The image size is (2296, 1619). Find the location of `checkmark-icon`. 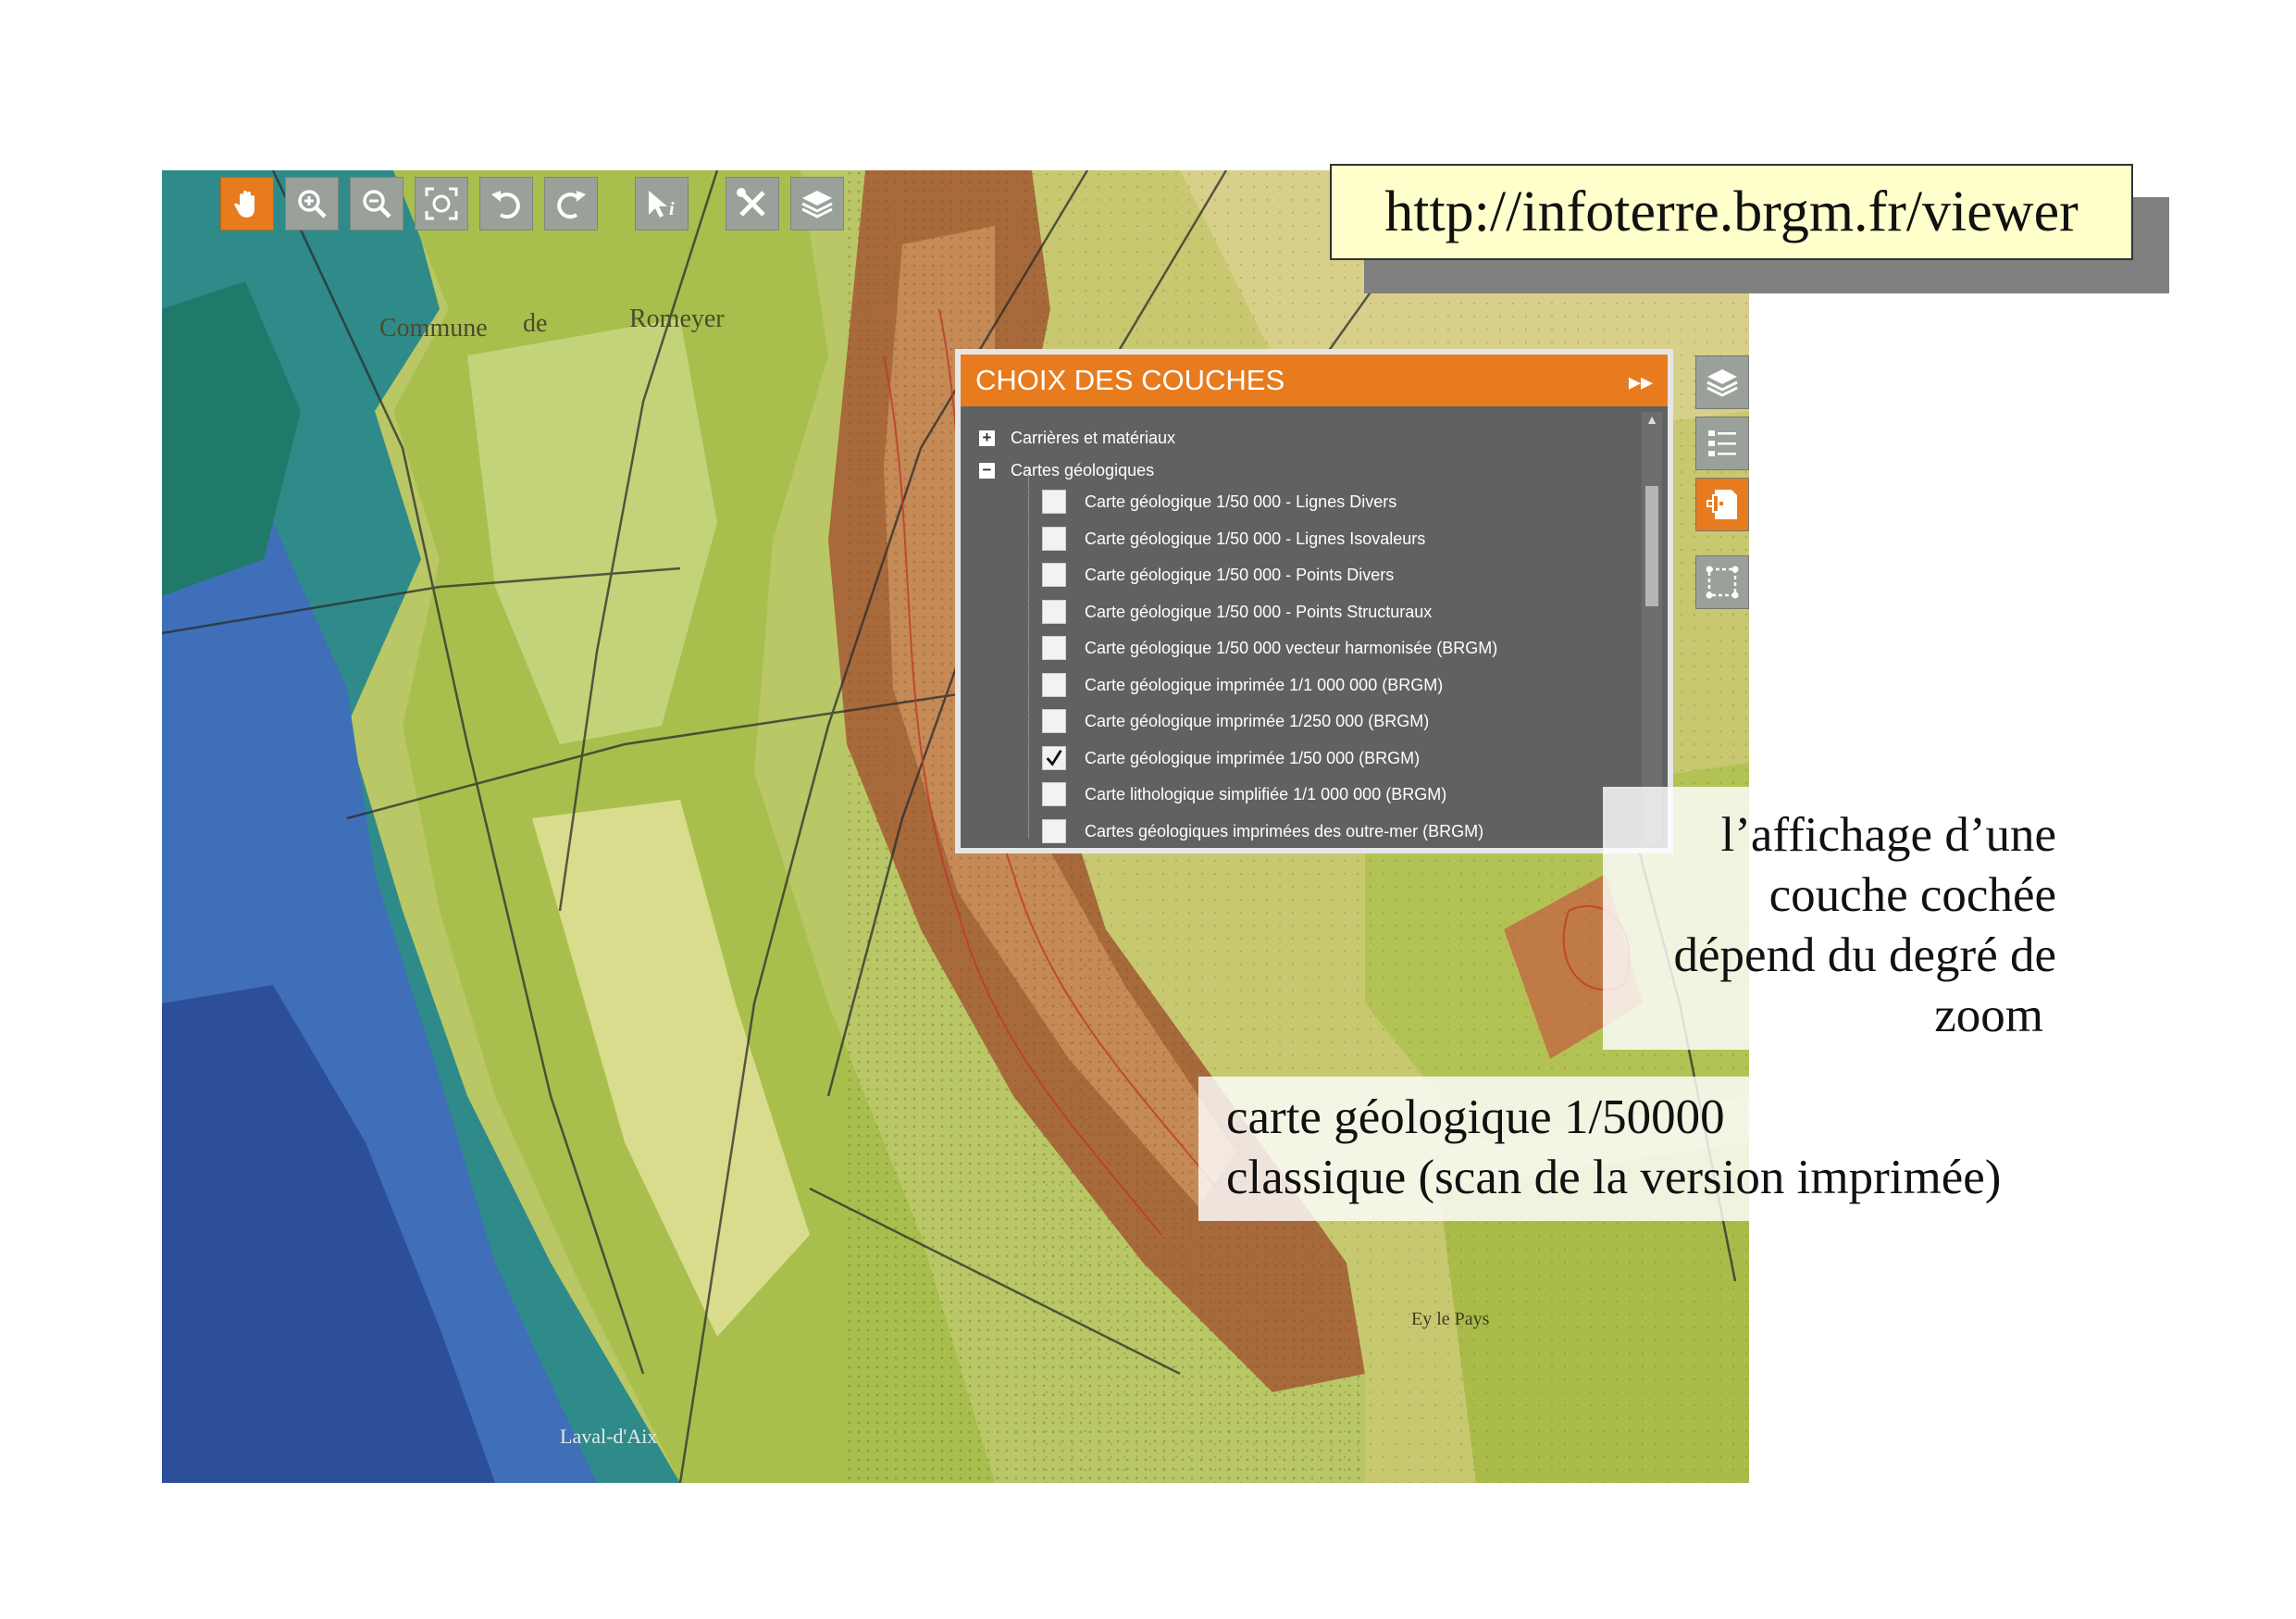

checkmark-icon is located at coordinates (1054, 758).